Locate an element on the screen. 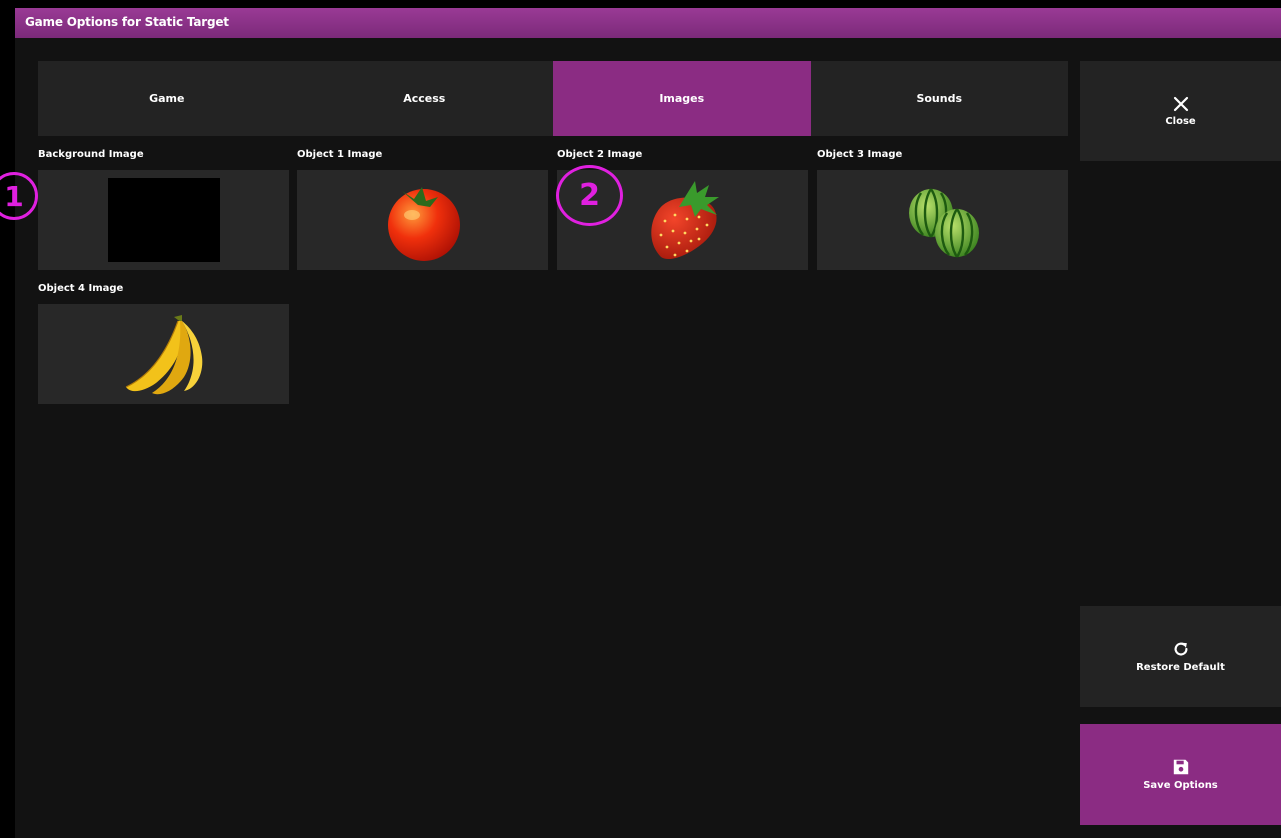  tab-game: Game is located at coordinates (167, 98).